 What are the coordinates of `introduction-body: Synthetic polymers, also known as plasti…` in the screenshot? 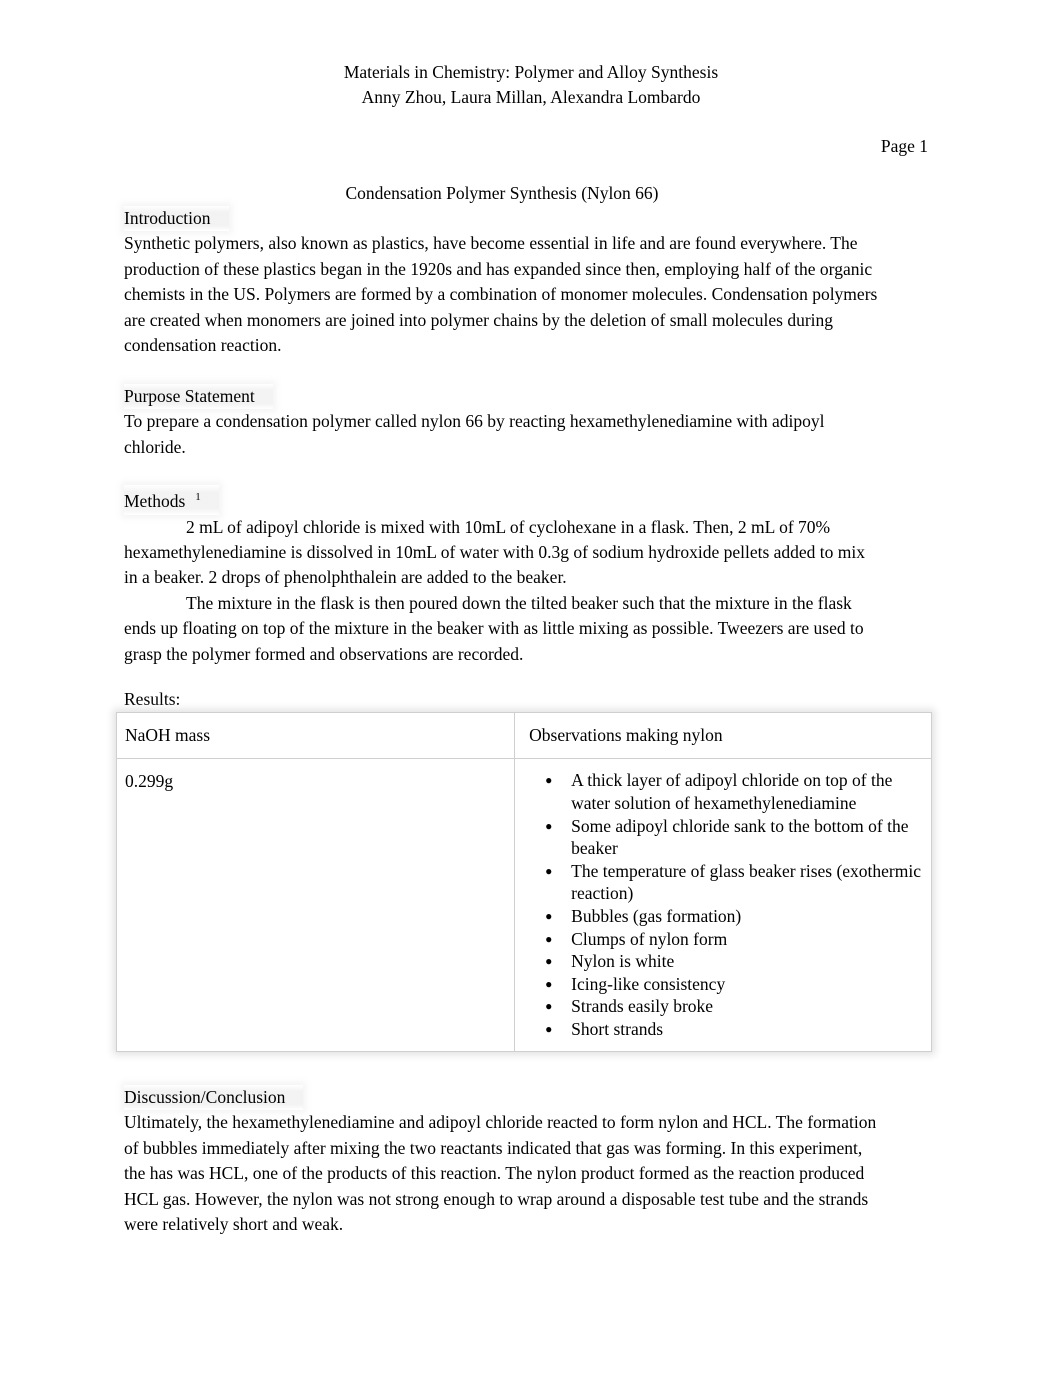 It's located at (501, 294).